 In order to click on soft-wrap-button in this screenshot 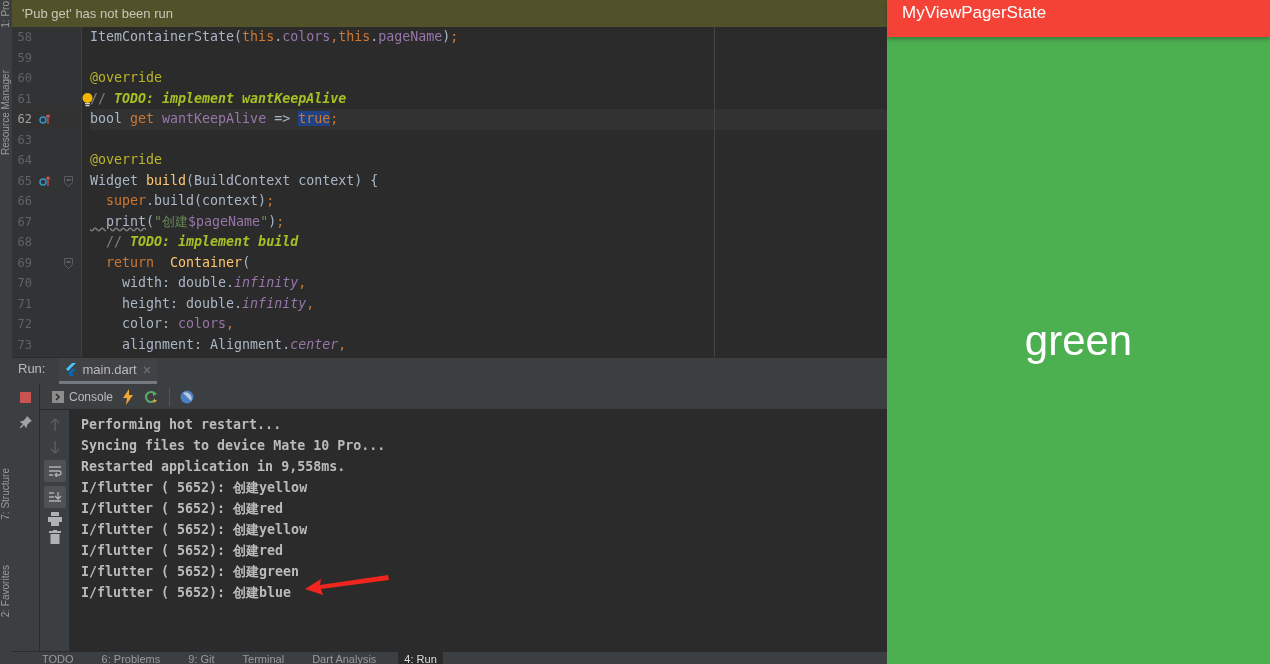, I will do `click(54, 471)`.